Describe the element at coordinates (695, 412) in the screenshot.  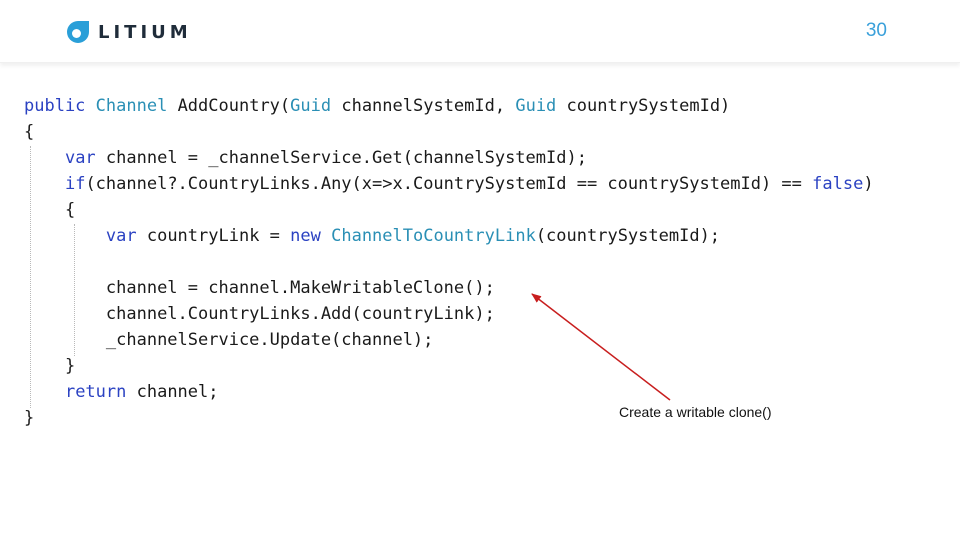
I see `callout-label: Create a writable clone()` at that location.